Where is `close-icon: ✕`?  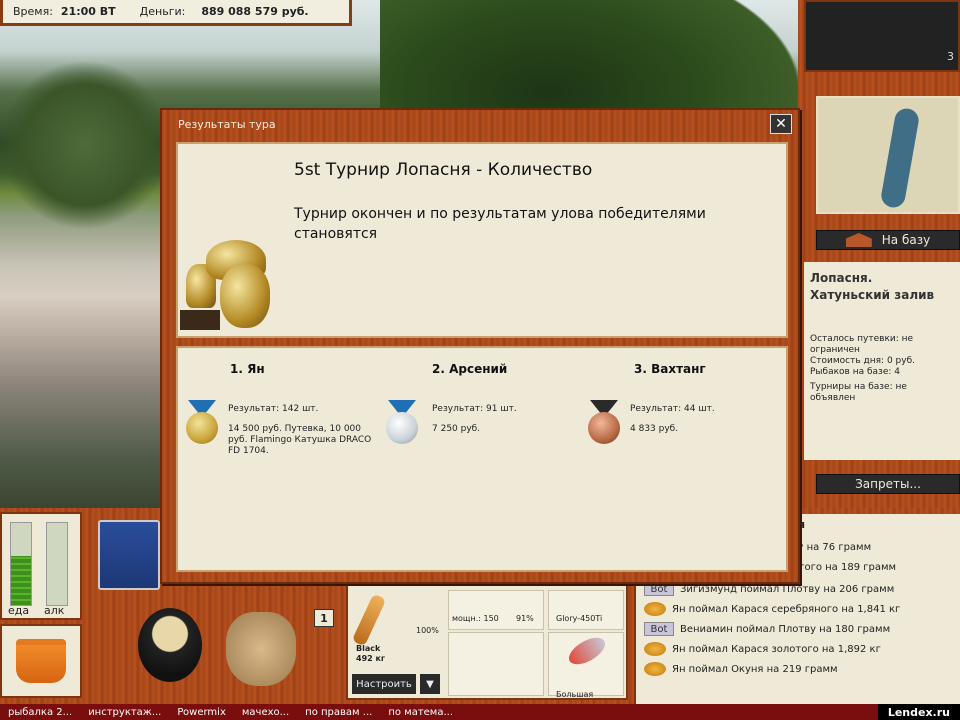
close-icon: ✕ is located at coordinates (781, 124).